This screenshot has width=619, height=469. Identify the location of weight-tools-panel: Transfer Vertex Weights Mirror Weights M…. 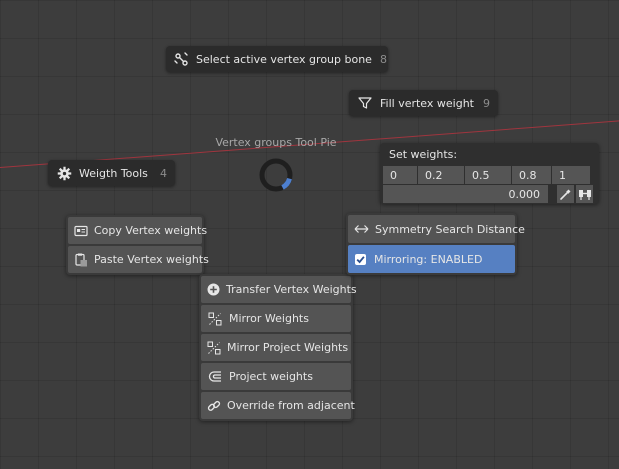
(278, 347).